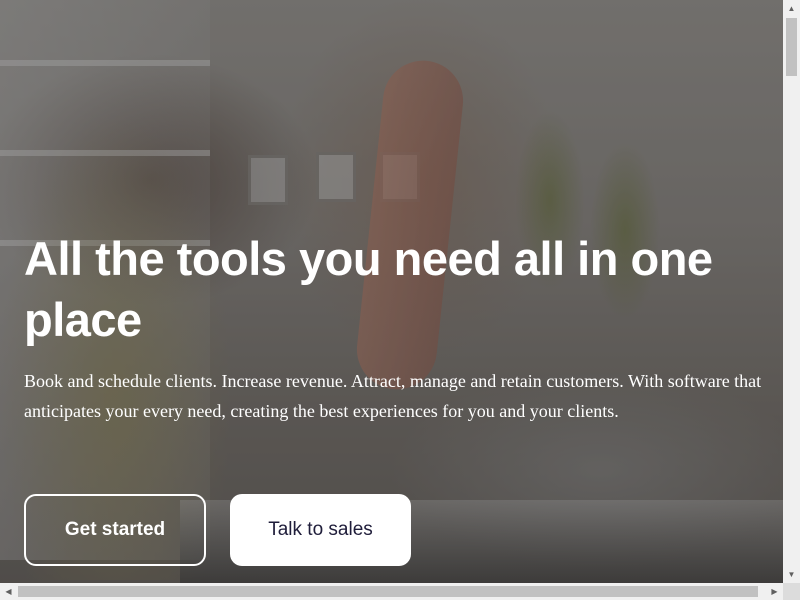  Describe the element at coordinates (774, 591) in the screenshot. I see `scroll-right-icon: ▶` at that location.